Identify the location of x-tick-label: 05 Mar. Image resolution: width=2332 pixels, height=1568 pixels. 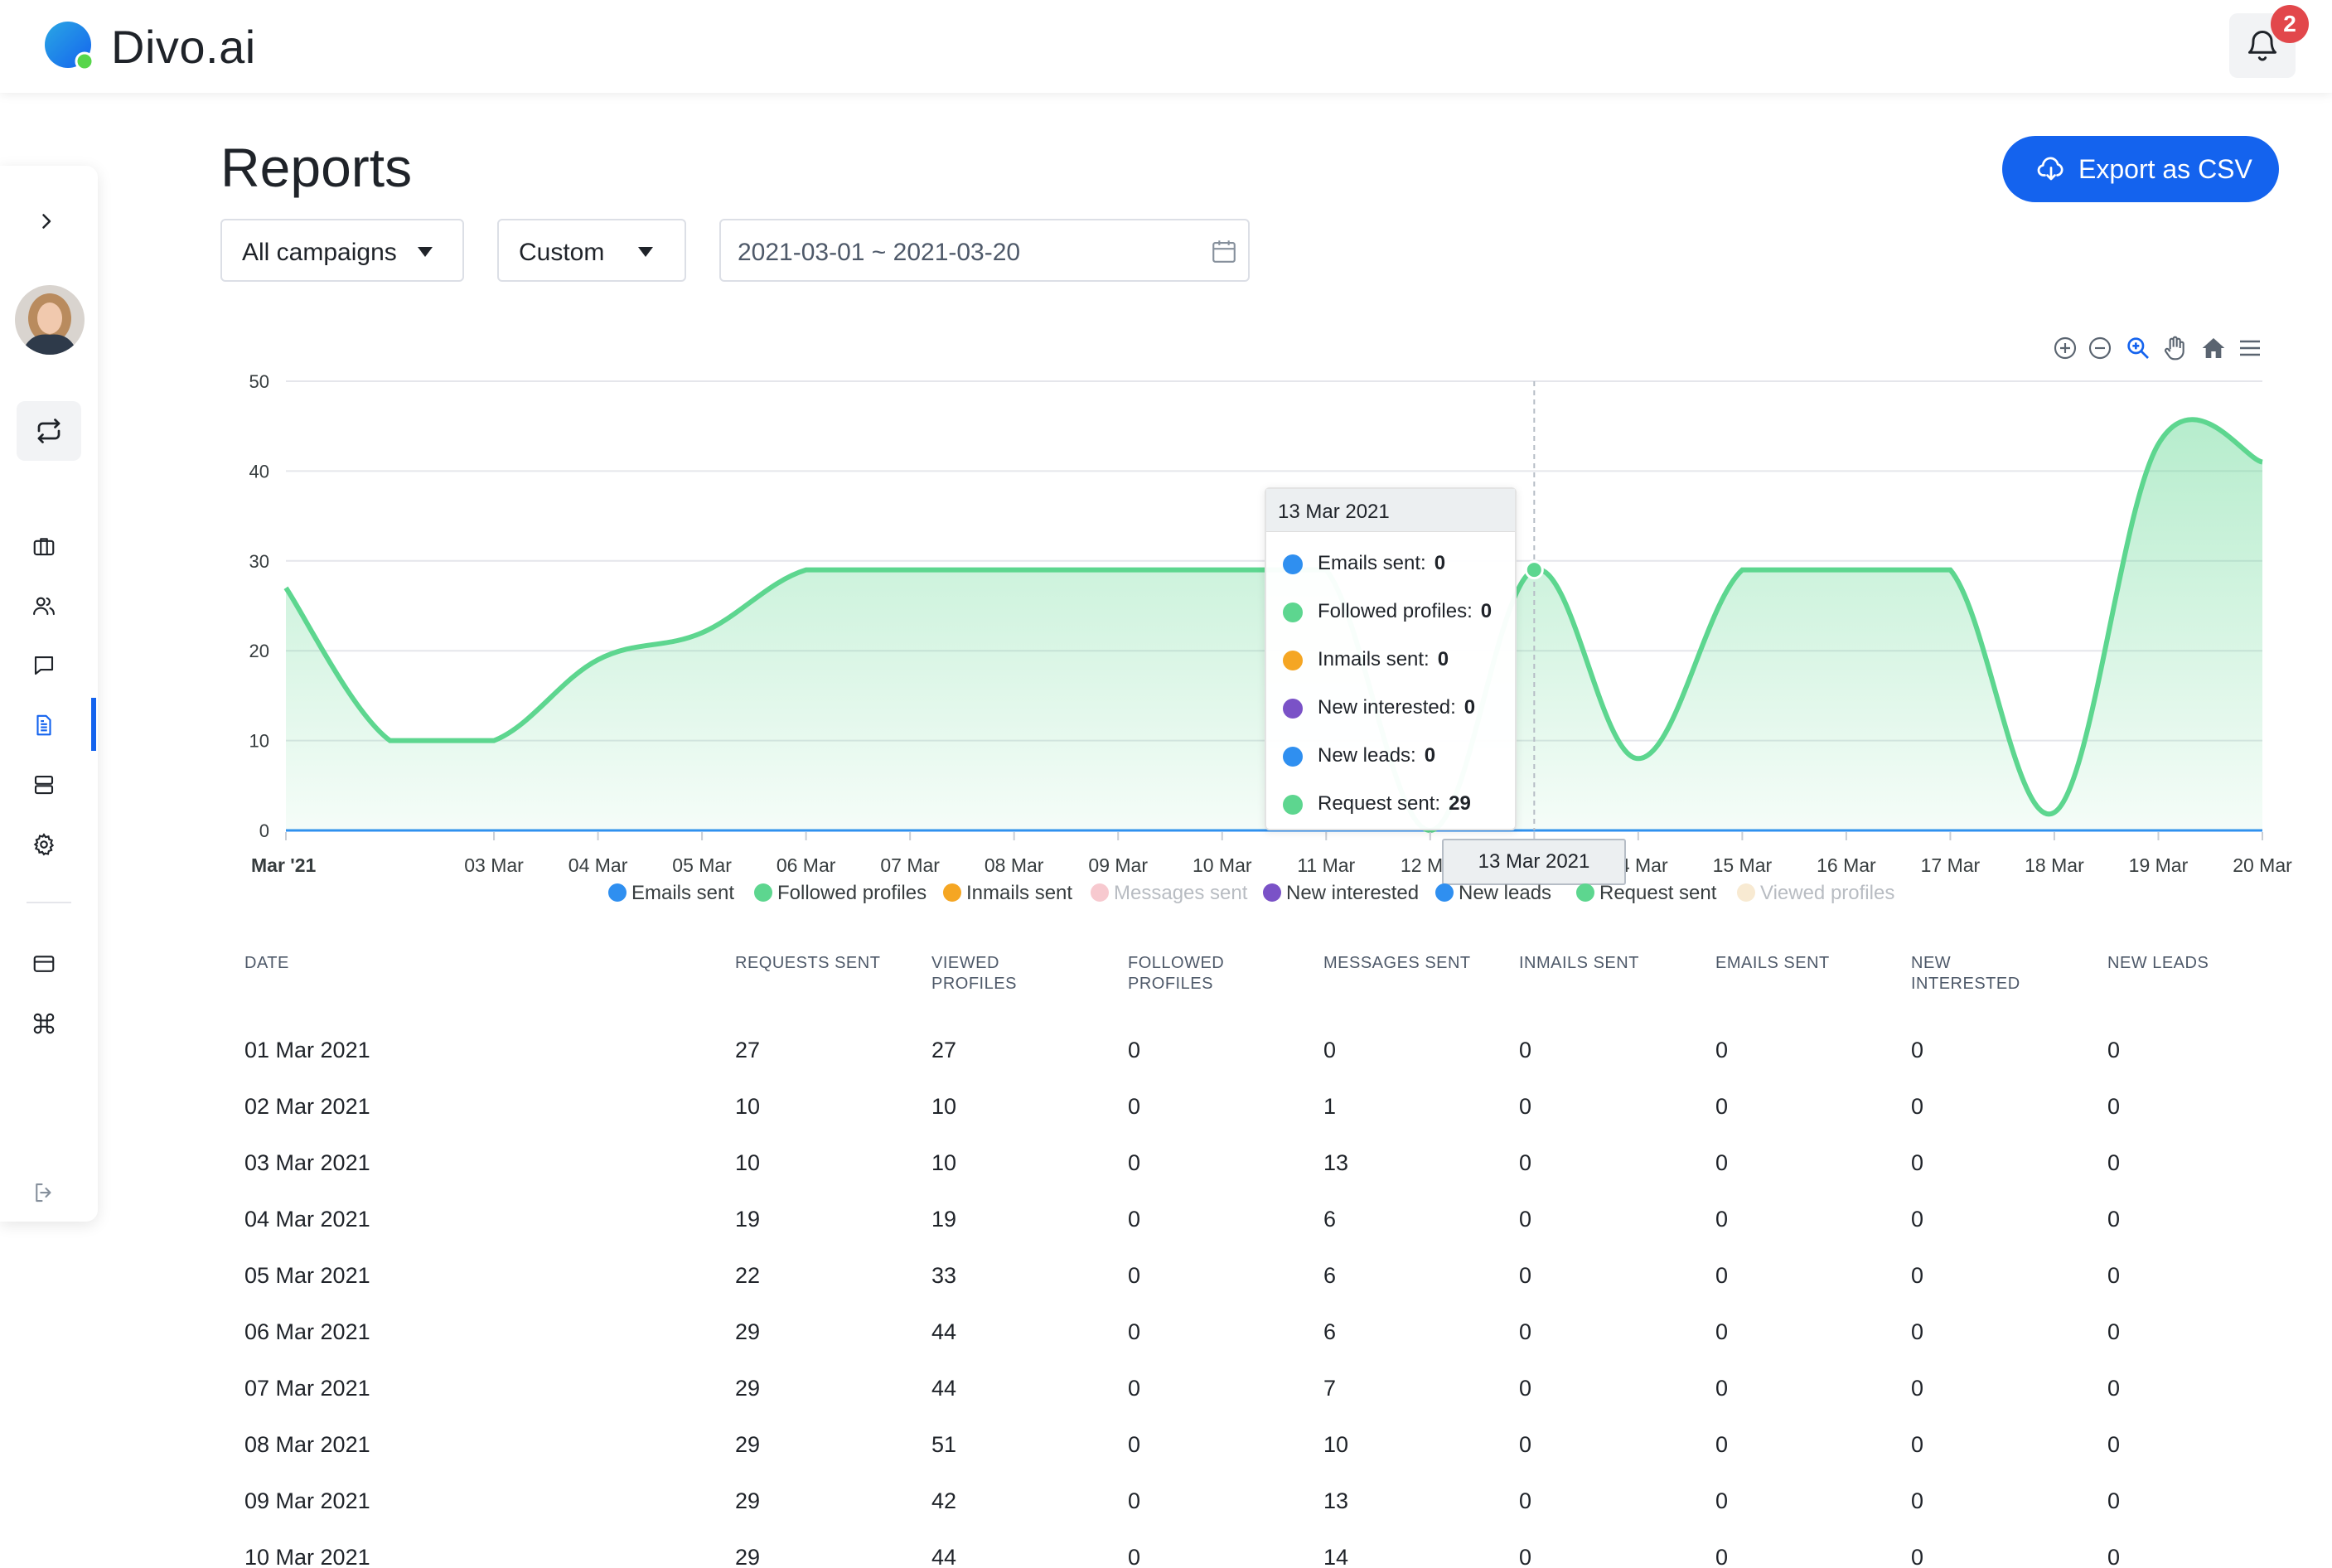
(702, 865).